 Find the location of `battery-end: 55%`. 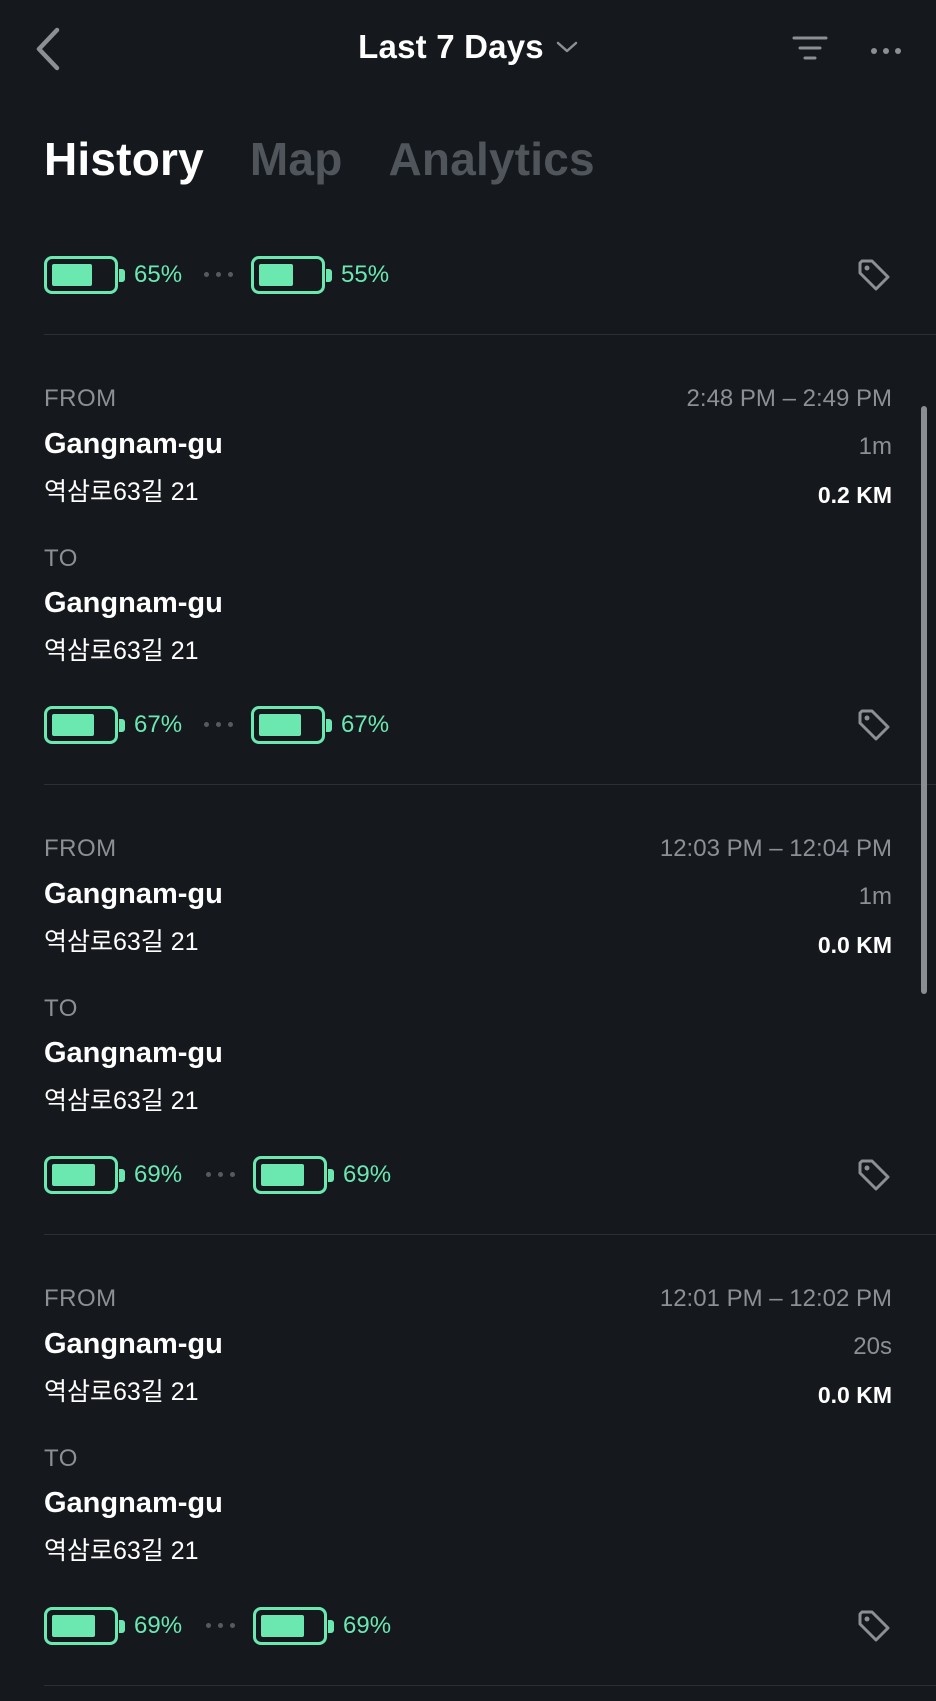

battery-end: 55% is located at coordinates (320, 275).